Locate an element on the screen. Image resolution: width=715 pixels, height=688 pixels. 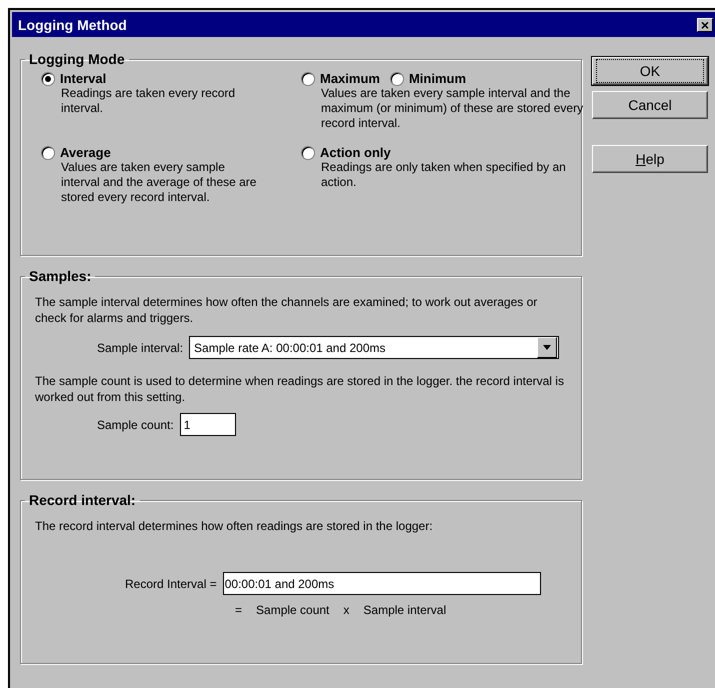
mode-description: Values are taken every sample interval and the average of these are stored every record interval. is located at coordinates (159, 182).